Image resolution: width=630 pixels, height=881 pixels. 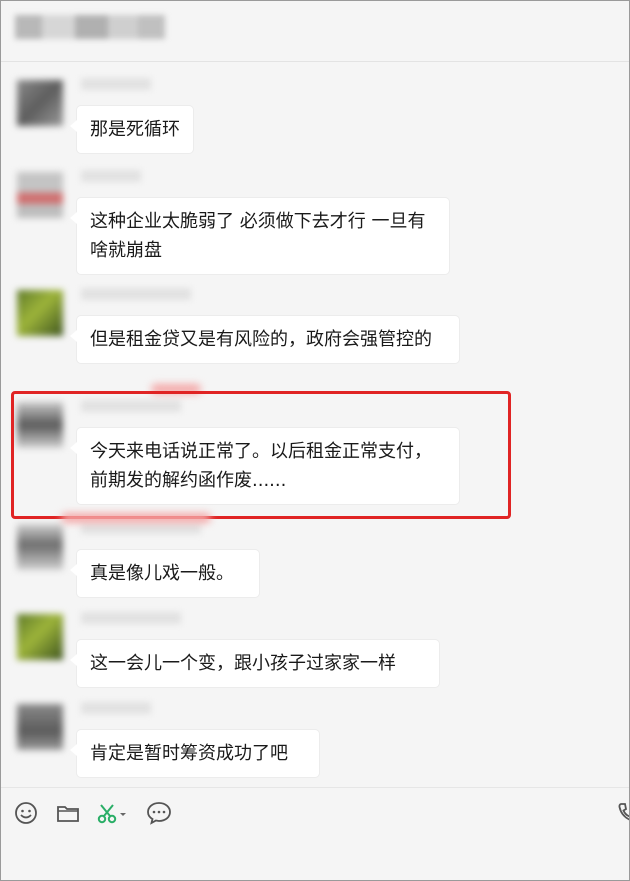 What do you see at coordinates (112, 813) in the screenshot?
I see `screenshot-scissors-icon` at bounding box center [112, 813].